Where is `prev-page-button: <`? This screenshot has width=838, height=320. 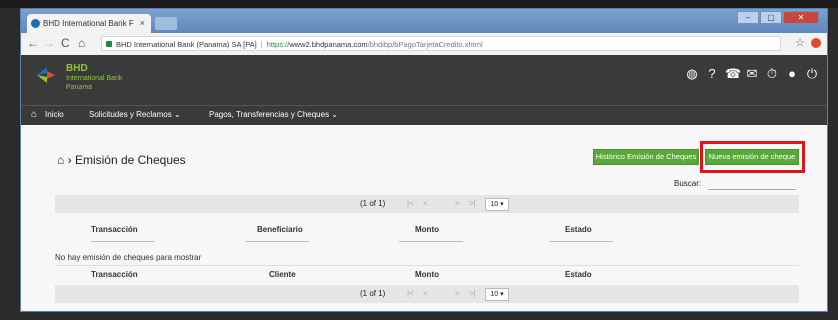
prev-page-button: < is located at coordinates (425, 203).